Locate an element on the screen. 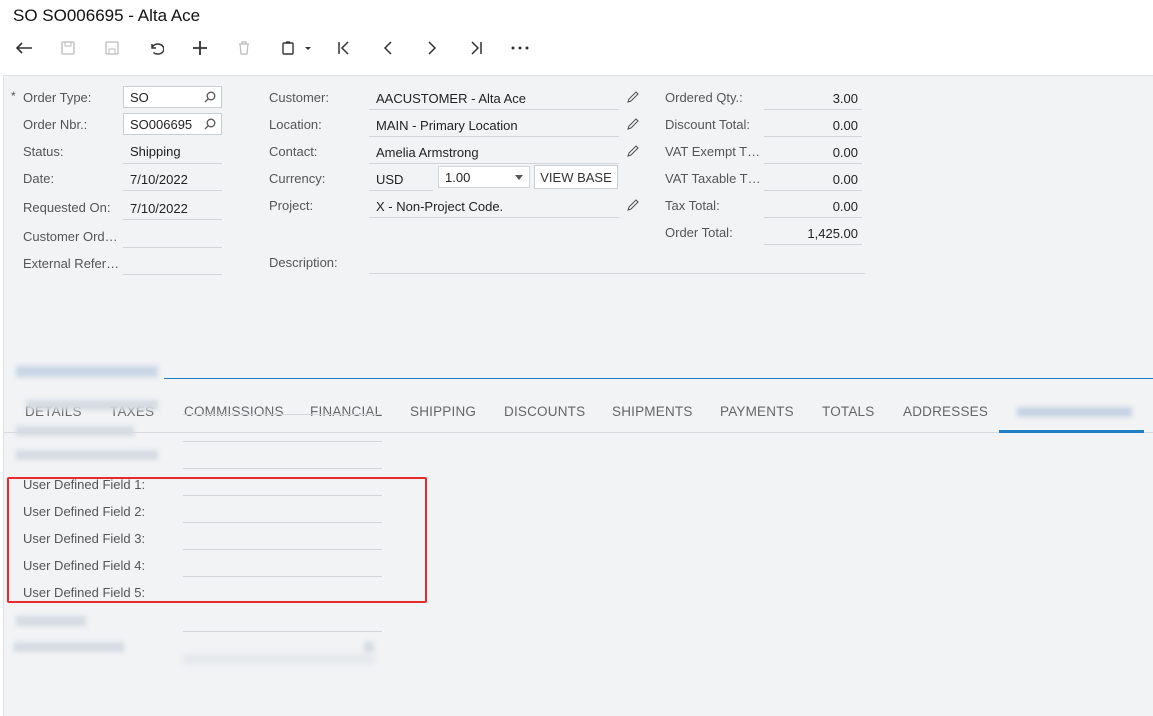 This screenshot has width=1153, height=716. currency-rate-value: 1.00 is located at coordinates (458, 177).